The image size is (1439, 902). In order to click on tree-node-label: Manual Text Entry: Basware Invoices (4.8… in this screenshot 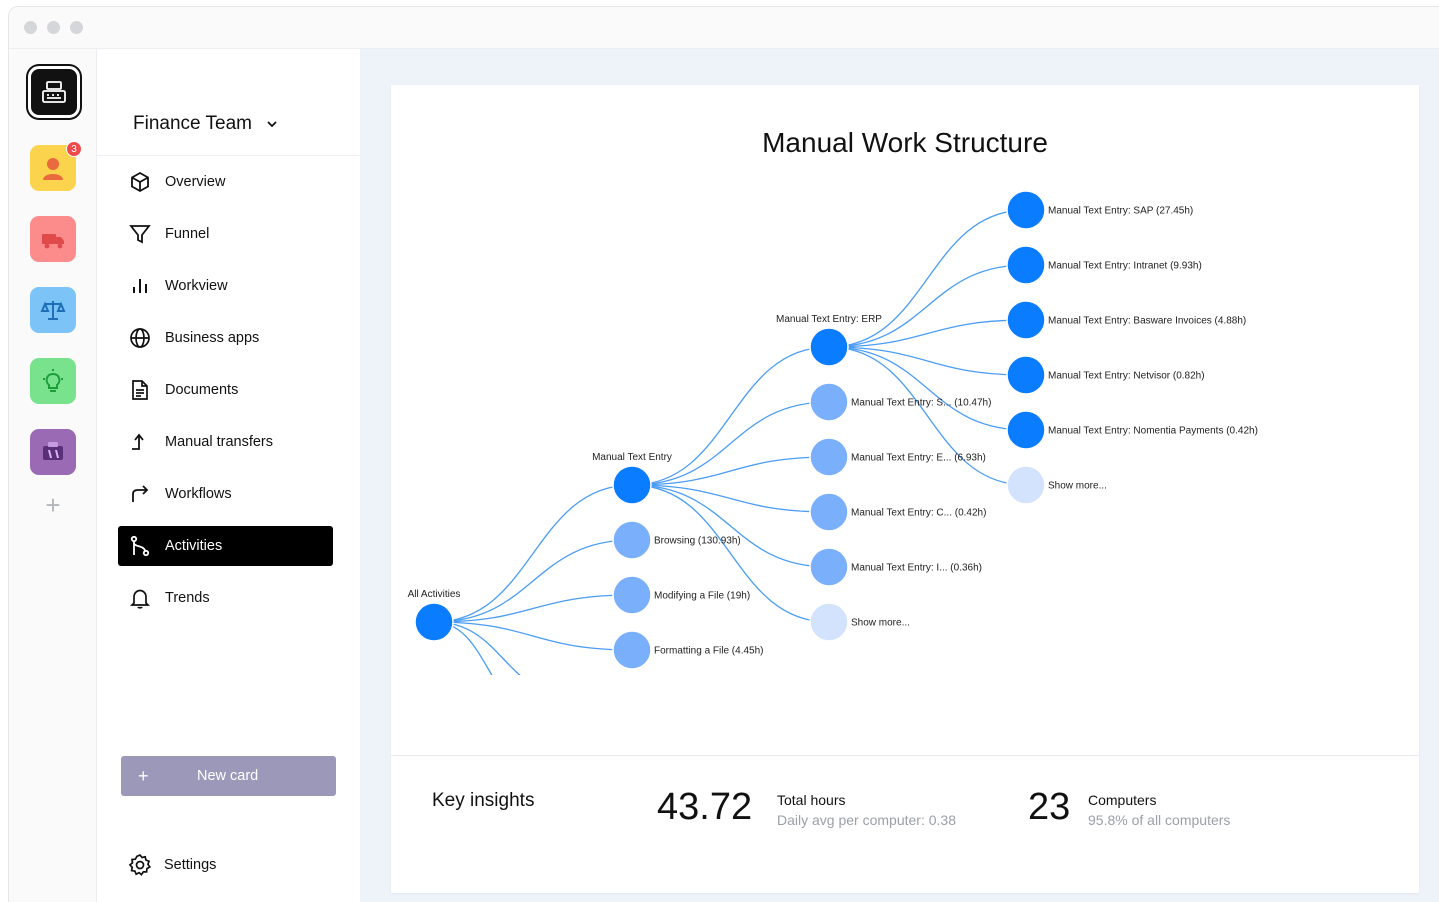, I will do `click(1147, 321)`.